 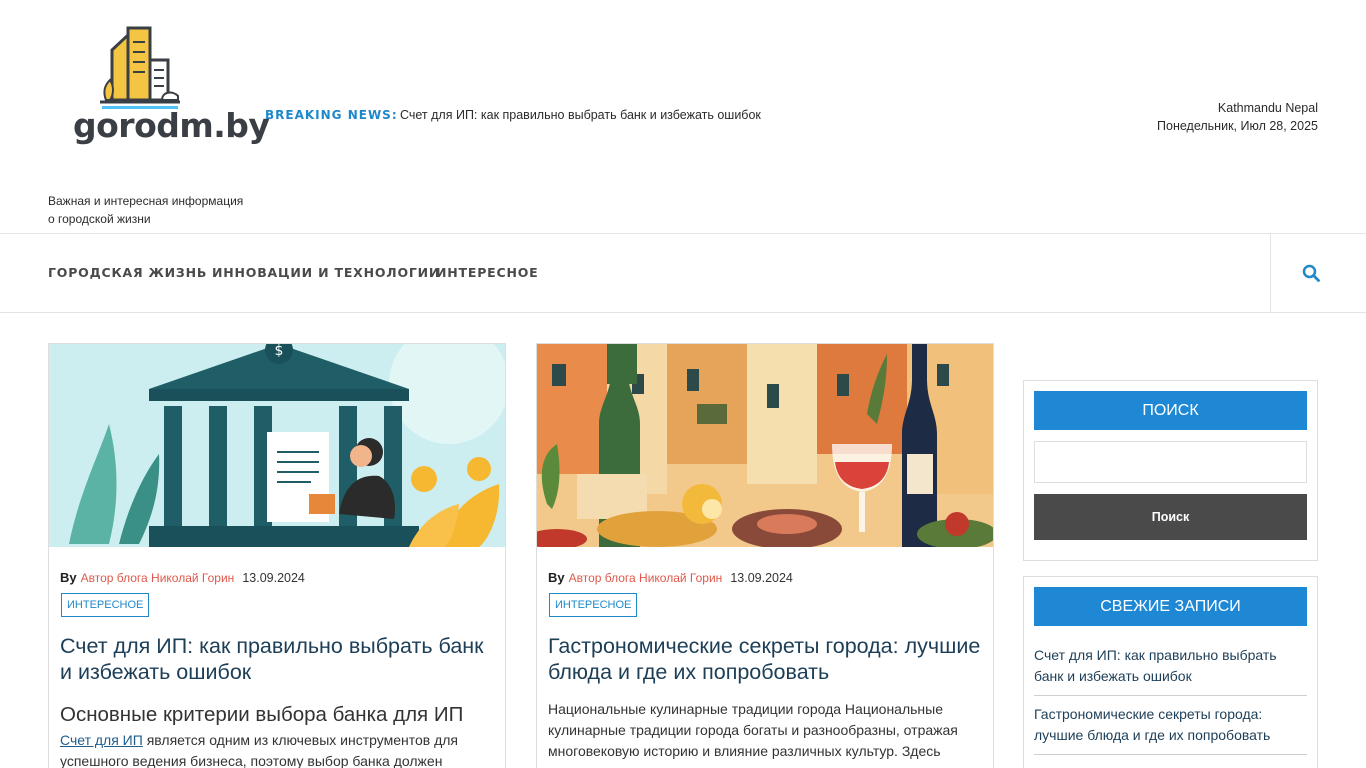 I want to click on nav-search-button, so click(x=1318, y=273).